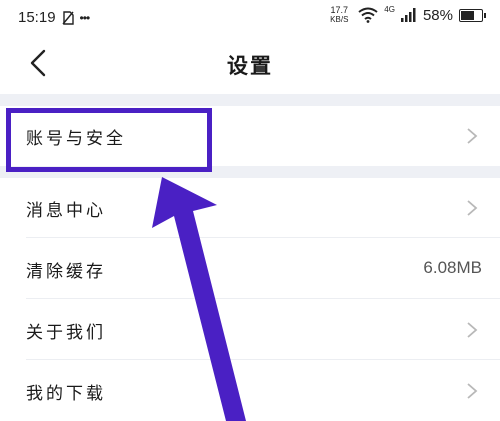 Image resolution: width=500 pixels, height=421 pixels. I want to click on settings-item-label: 消息中心, so click(66, 211).